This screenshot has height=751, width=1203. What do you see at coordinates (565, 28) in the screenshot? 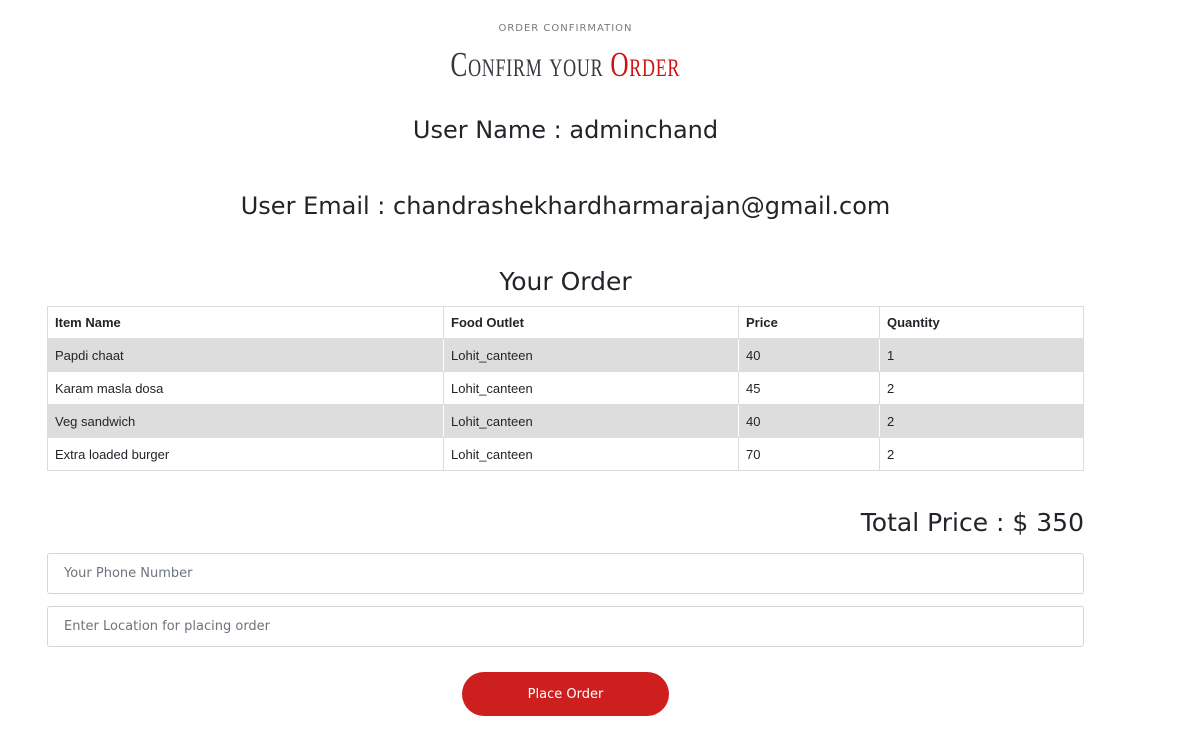
I see `section-eyebrow: Order Confirmation` at bounding box center [565, 28].